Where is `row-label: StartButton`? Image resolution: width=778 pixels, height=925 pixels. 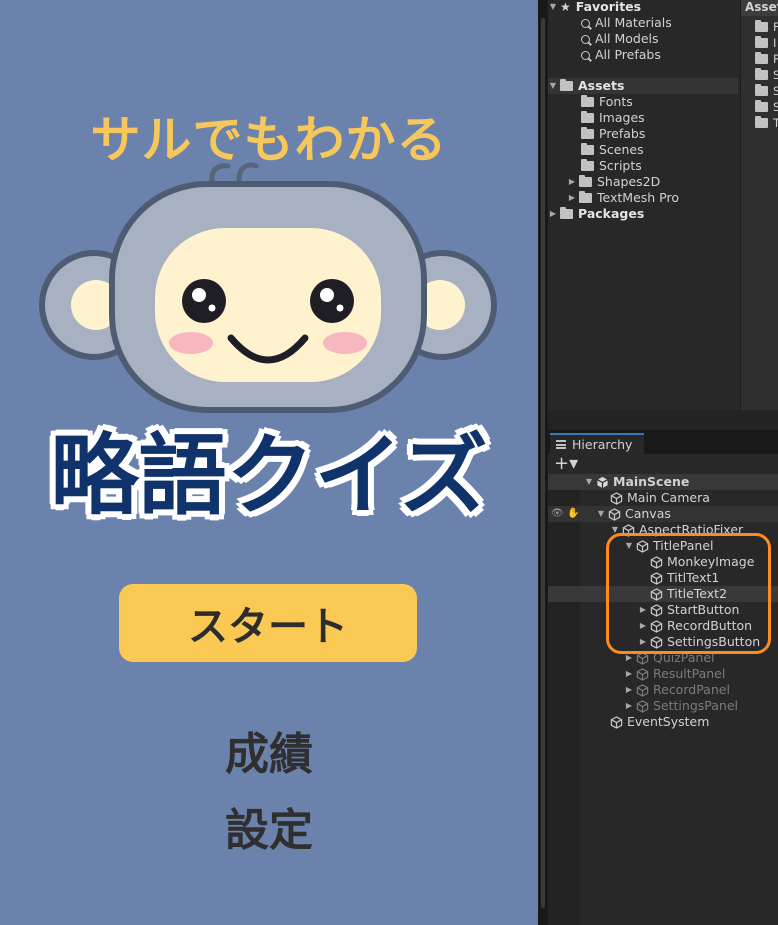 row-label: StartButton is located at coordinates (703, 609).